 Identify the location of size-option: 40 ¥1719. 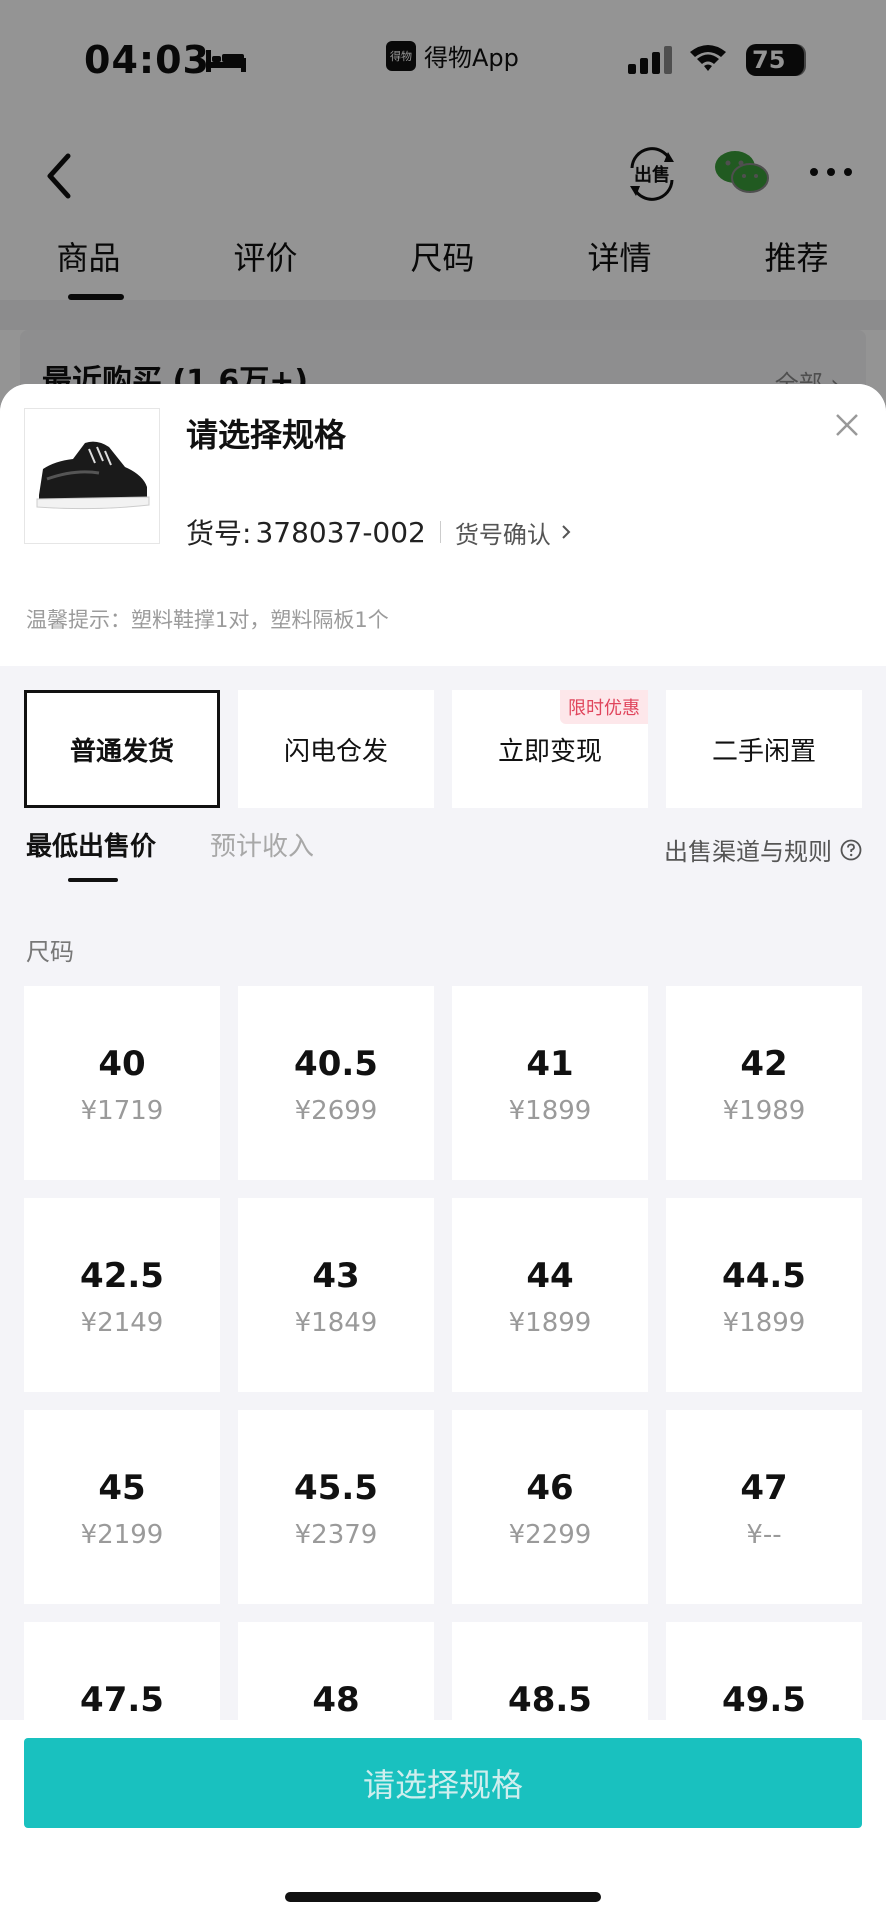
(122, 1083).